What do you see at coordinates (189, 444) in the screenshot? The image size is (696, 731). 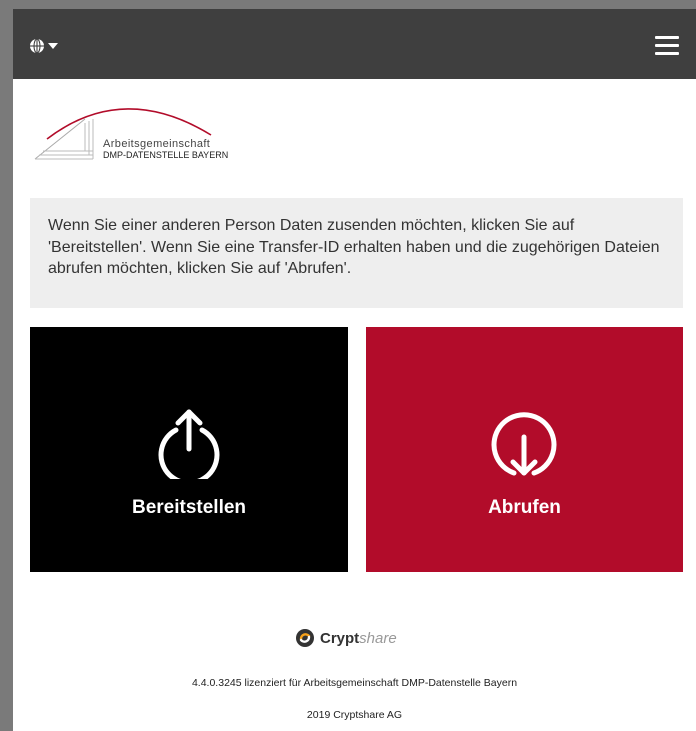 I see `upload-arrow-icon` at bounding box center [189, 444].